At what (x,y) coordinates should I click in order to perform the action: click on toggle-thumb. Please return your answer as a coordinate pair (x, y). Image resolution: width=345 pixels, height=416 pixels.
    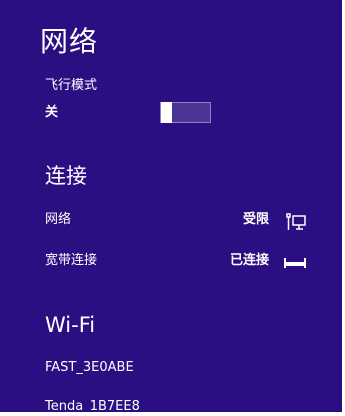
    Looking at the image, I should click on (166, 112).